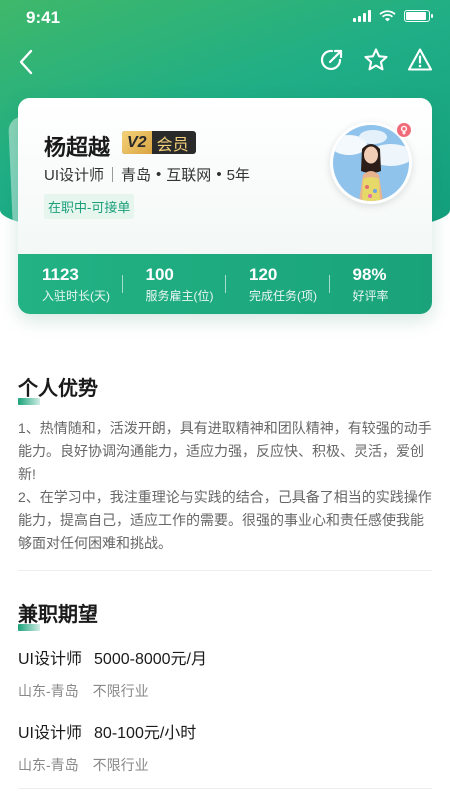  Describe the element at coordinates (60, 274) in the screenshot. I see `stat-value: 1123` at that location.